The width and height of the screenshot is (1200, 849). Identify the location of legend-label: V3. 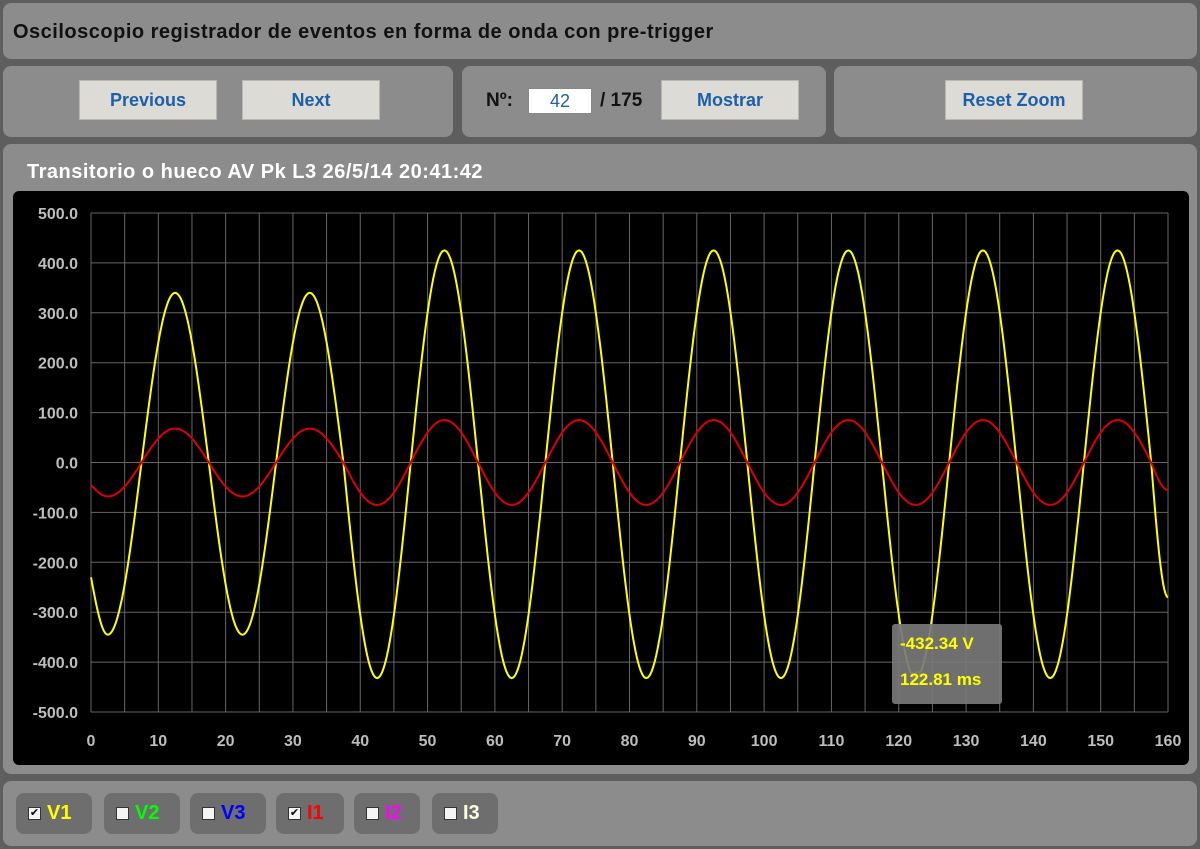
(233, 813).